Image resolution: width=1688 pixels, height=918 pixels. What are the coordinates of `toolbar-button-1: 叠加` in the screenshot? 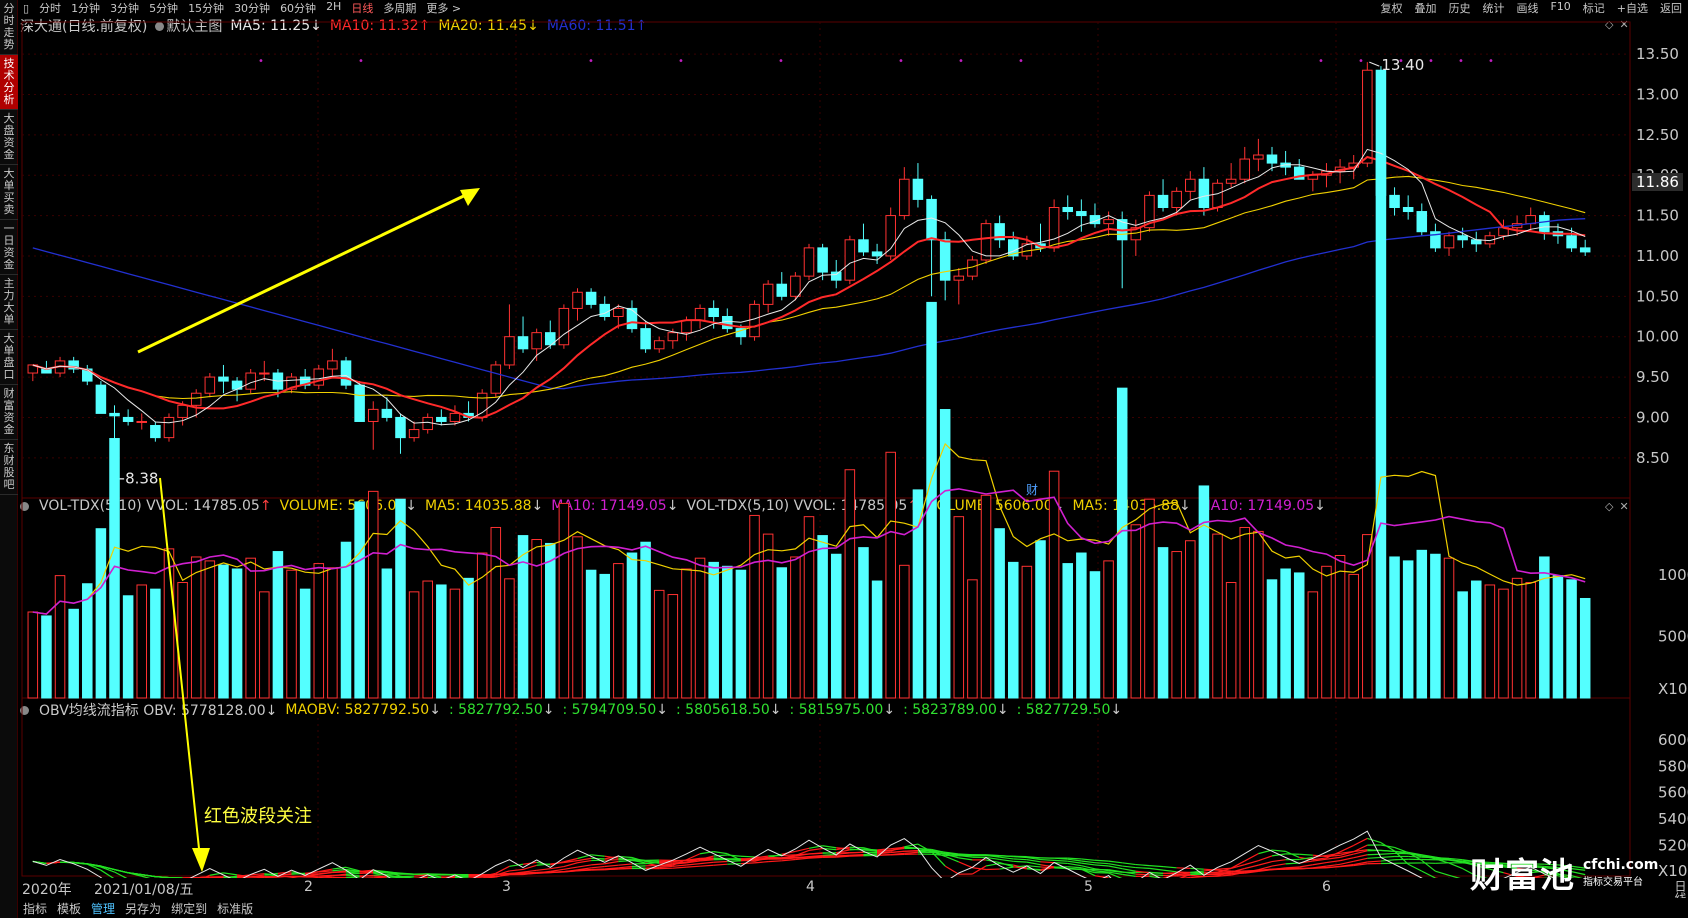 It's located at (1425, 8).